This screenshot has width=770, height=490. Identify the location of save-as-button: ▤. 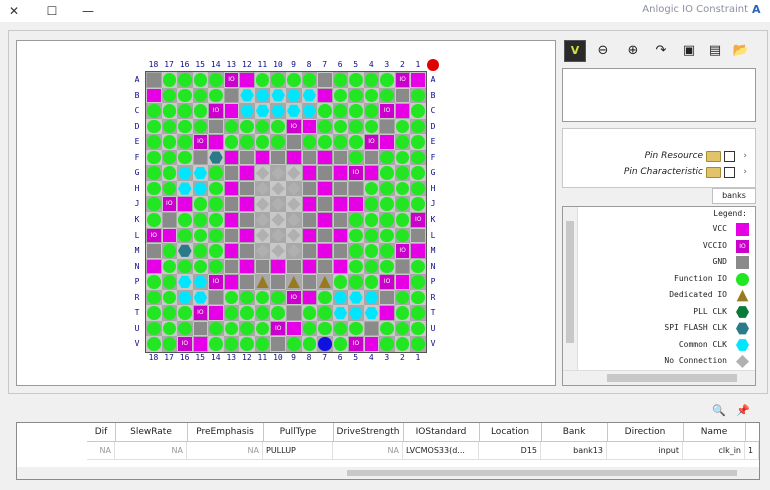
(715, 51).